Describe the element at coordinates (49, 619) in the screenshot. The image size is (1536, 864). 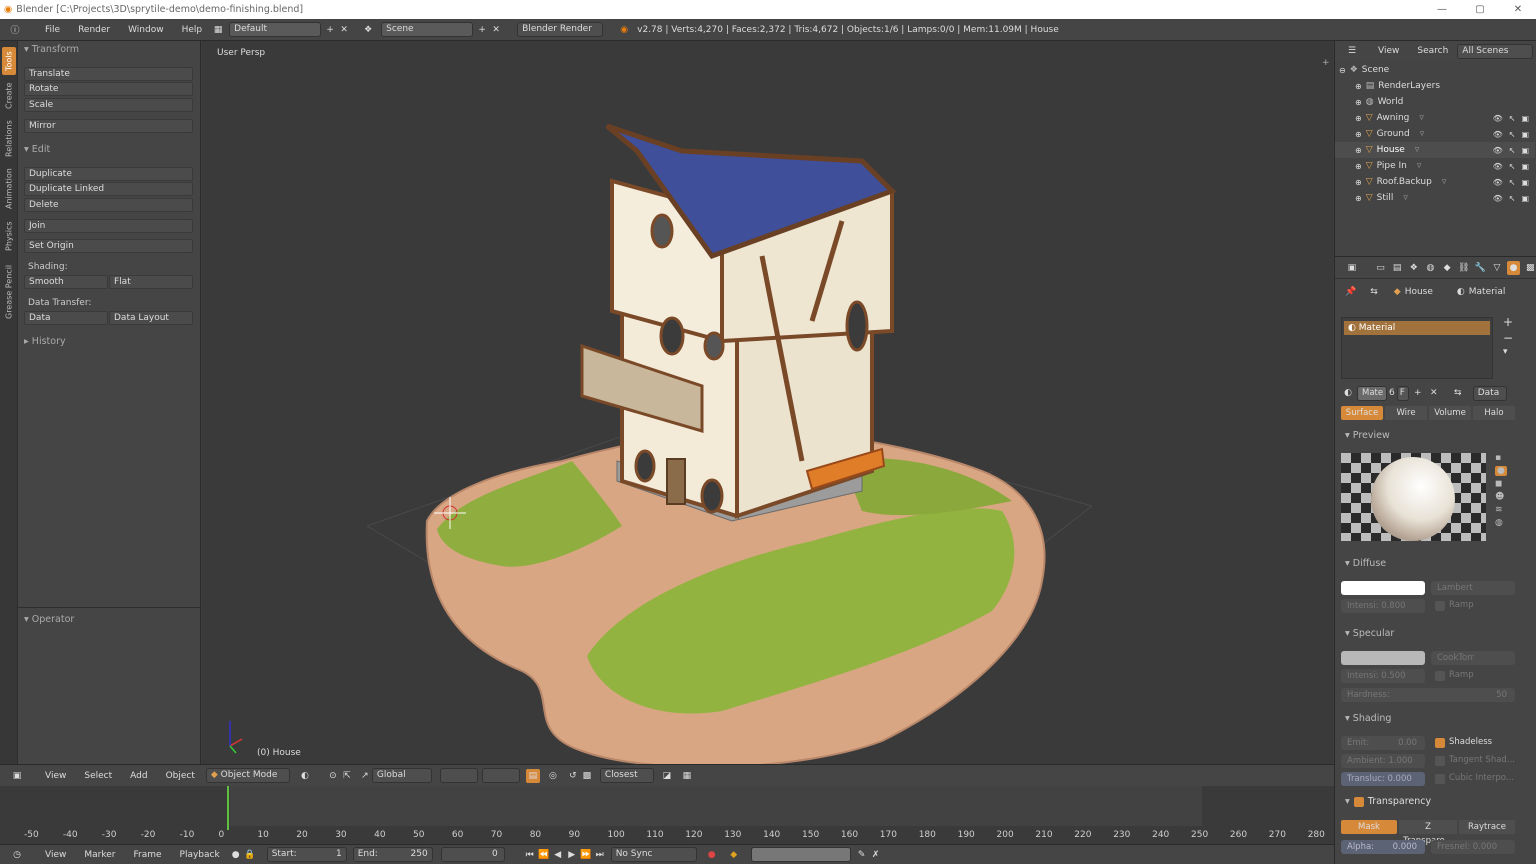
I see `operator-panel-header: ▾ Operator` at that location.